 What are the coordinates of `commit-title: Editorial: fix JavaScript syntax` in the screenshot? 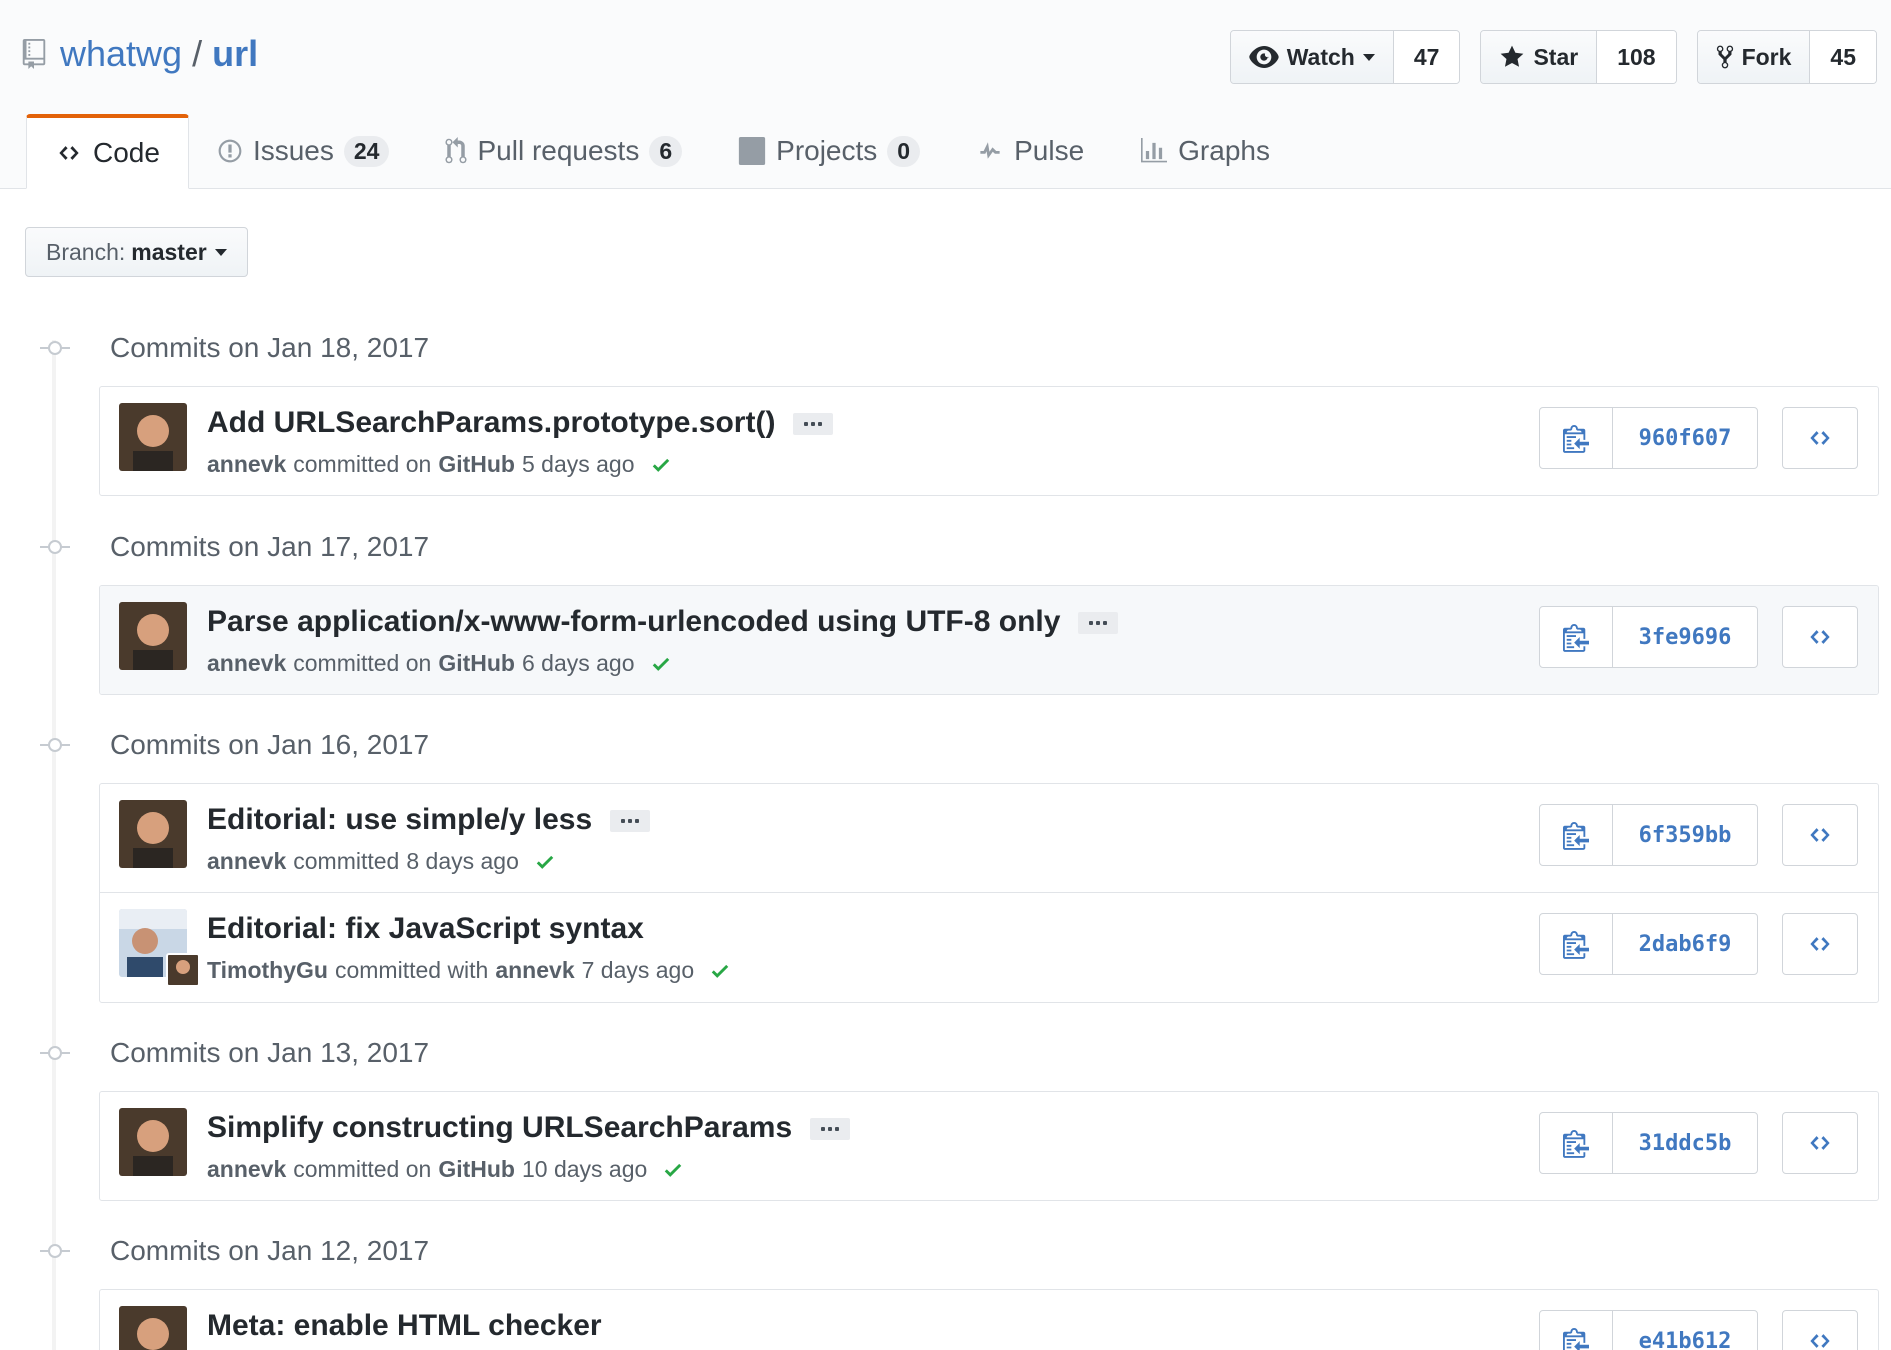 It's located at (425, 929).